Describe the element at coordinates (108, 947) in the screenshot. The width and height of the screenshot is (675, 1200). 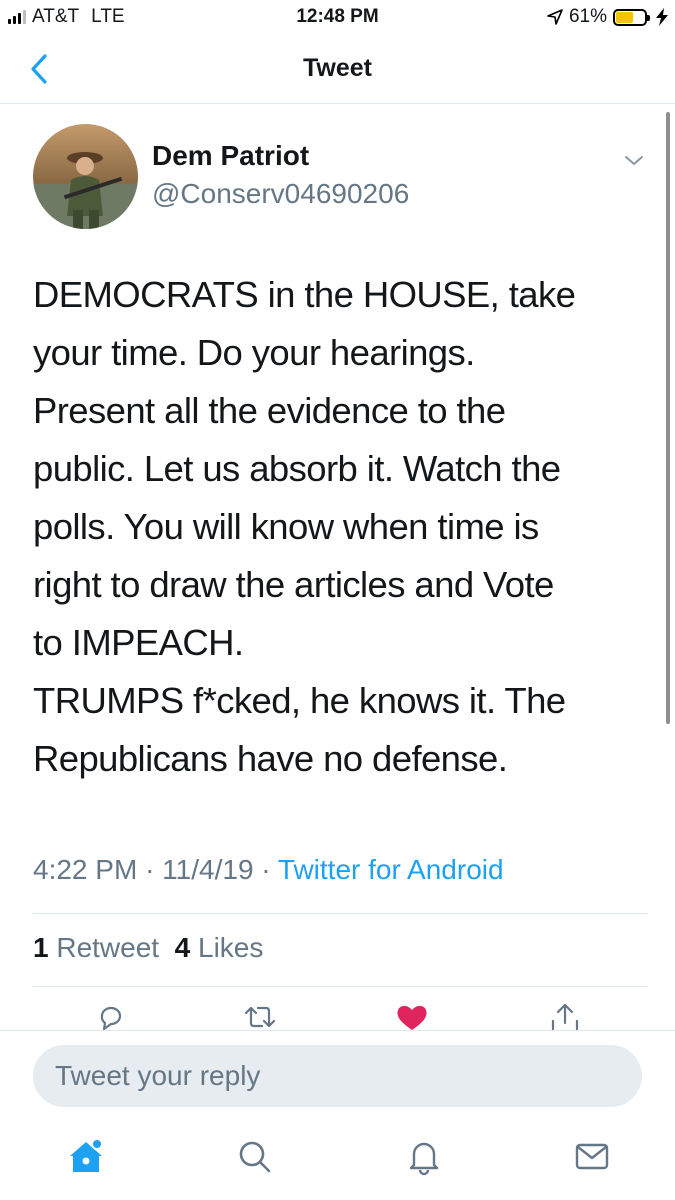
I see `retweet-label: Retweet` at that location.